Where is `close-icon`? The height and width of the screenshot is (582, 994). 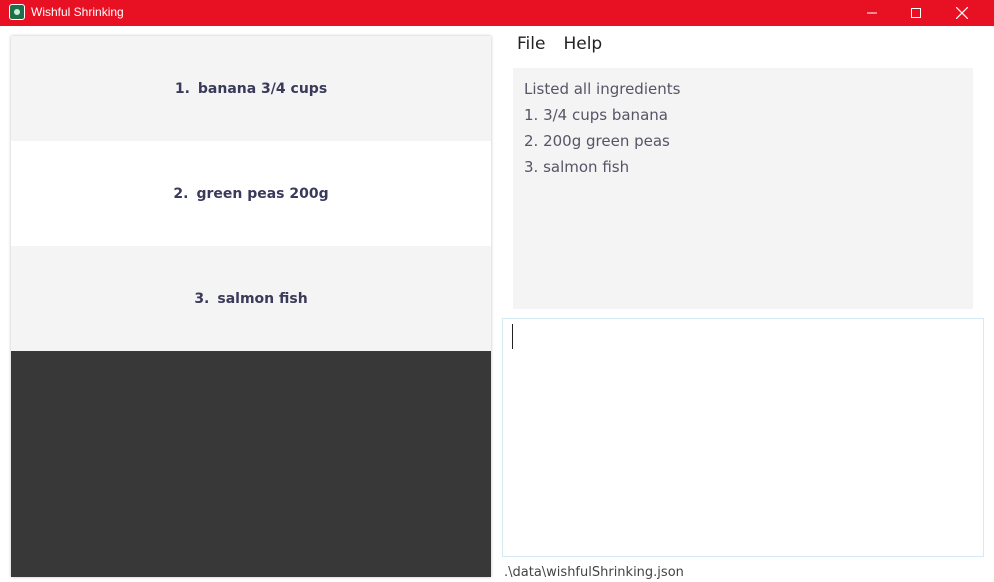
close-icon is located at coordinates (962, 13).